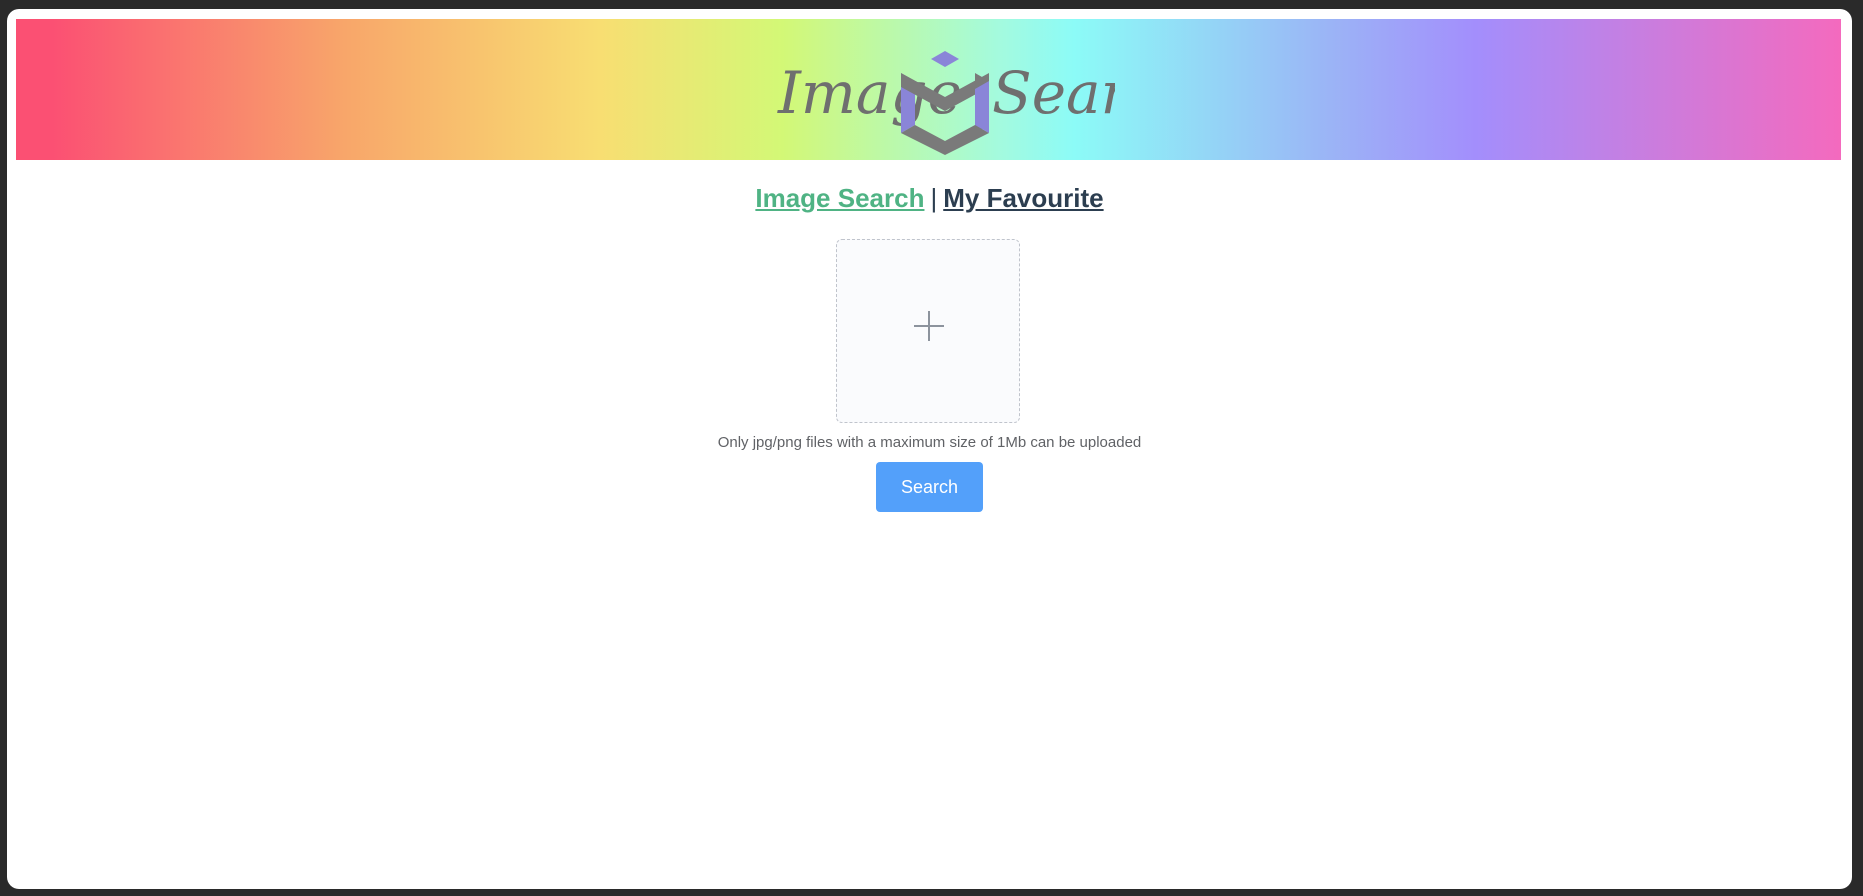 This screenshot has width=1863, height=896. Describe the element at coordinates (929, 326) in the screenshot. I see `plus-icon` at that location.